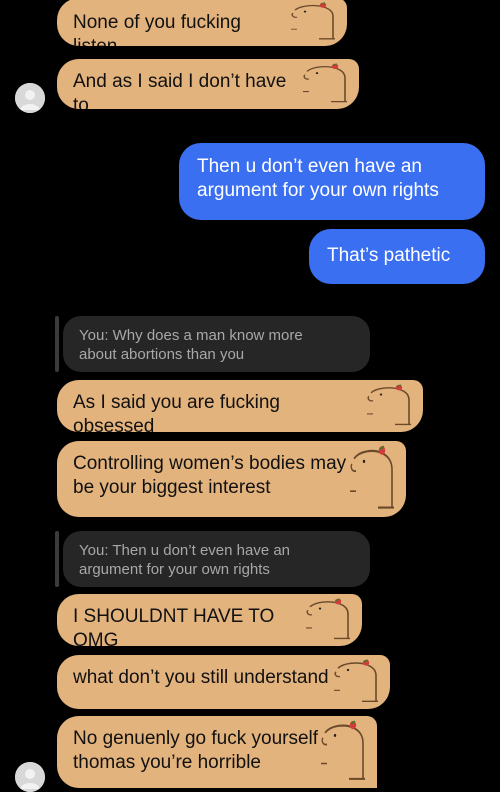 Image resolution: width=500 pixels, height=792 pixels. Describe the element at coordinates (174, 626) in the screenshot. I see `message-text: I SHOULDNT HAVE TO OMG` at that location.